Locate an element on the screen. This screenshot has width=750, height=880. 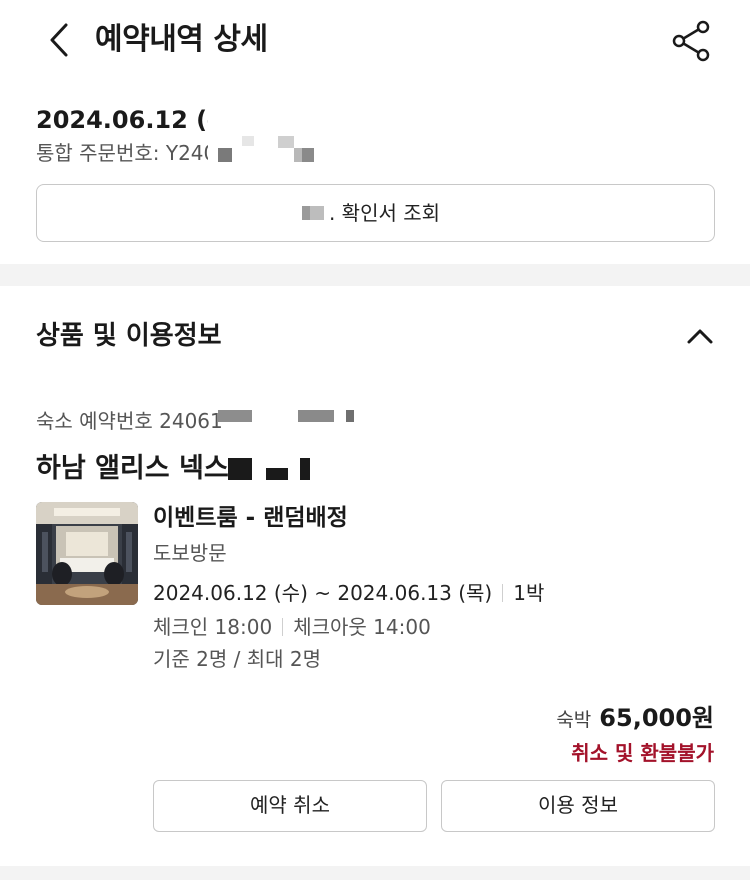
reservation-number: 숙소 예약번호 24061 is located at coordinates (129, 421).